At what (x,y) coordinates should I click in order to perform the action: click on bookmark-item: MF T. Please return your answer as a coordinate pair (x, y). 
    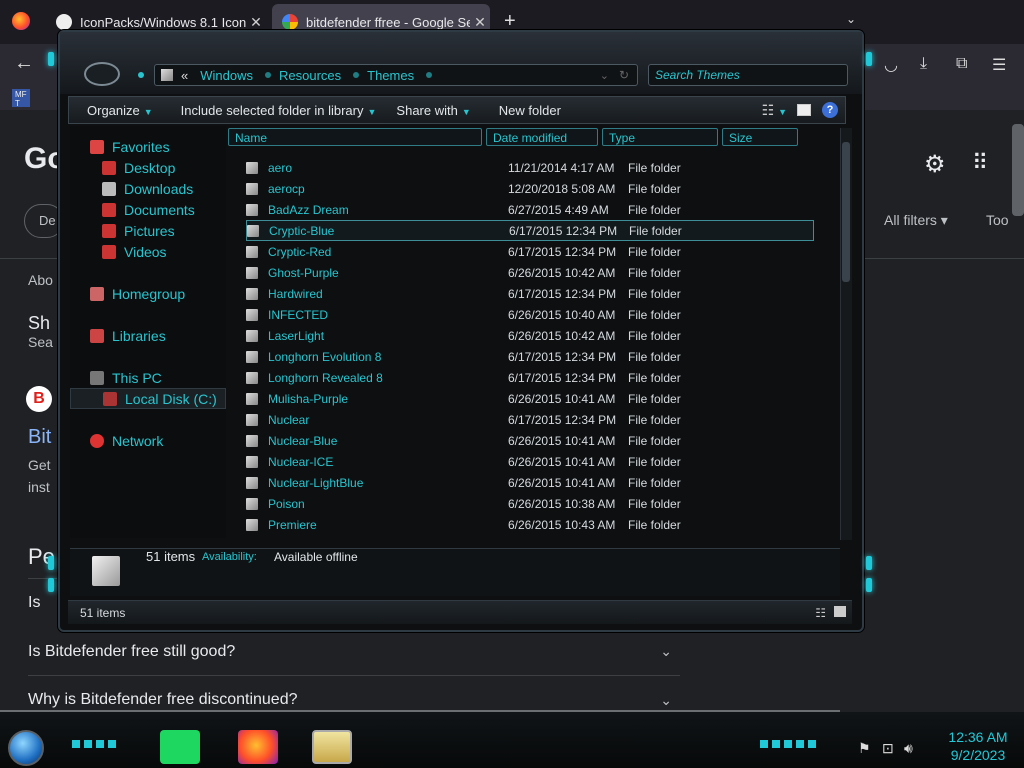
    Looking at the image, I should click on (21, 98).